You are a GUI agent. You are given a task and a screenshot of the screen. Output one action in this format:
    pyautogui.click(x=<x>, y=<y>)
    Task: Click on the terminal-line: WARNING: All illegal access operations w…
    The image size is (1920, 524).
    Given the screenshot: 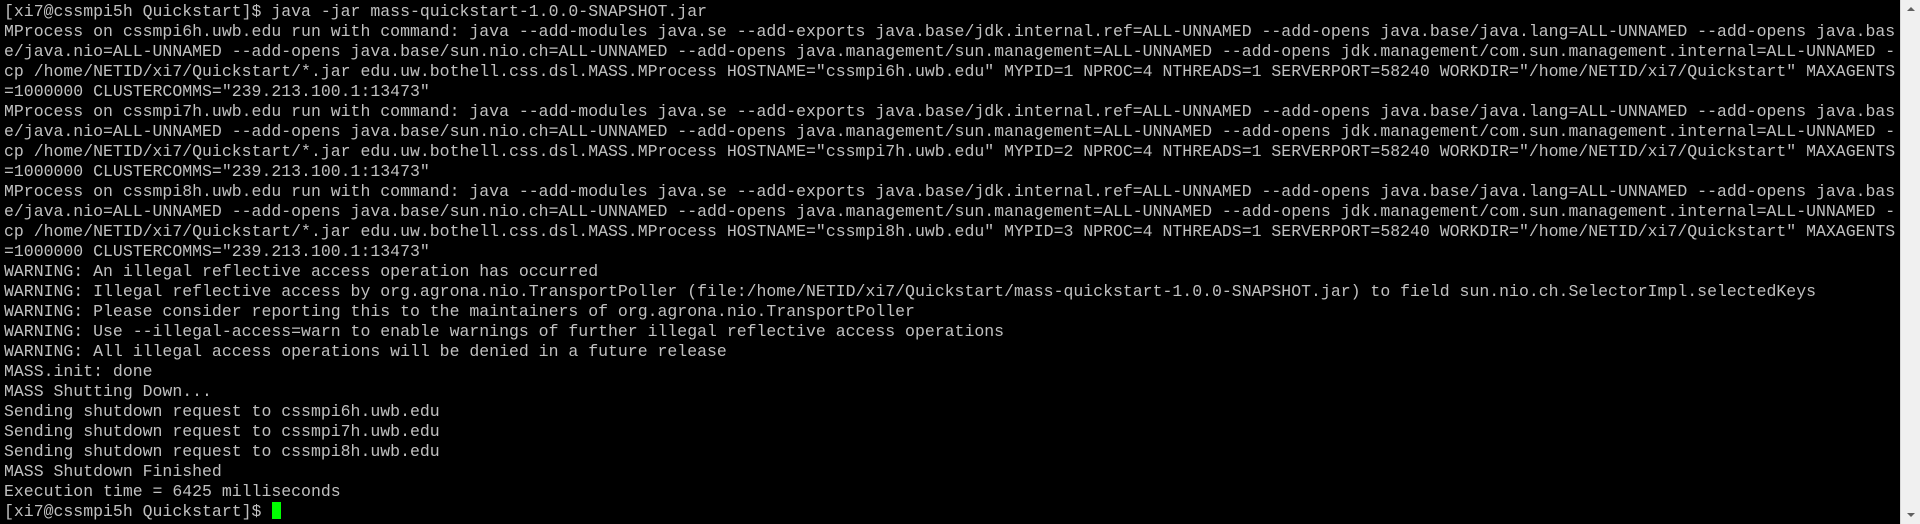 What is the action you would take?
    pyautogui.click(x=365, y=351)
    